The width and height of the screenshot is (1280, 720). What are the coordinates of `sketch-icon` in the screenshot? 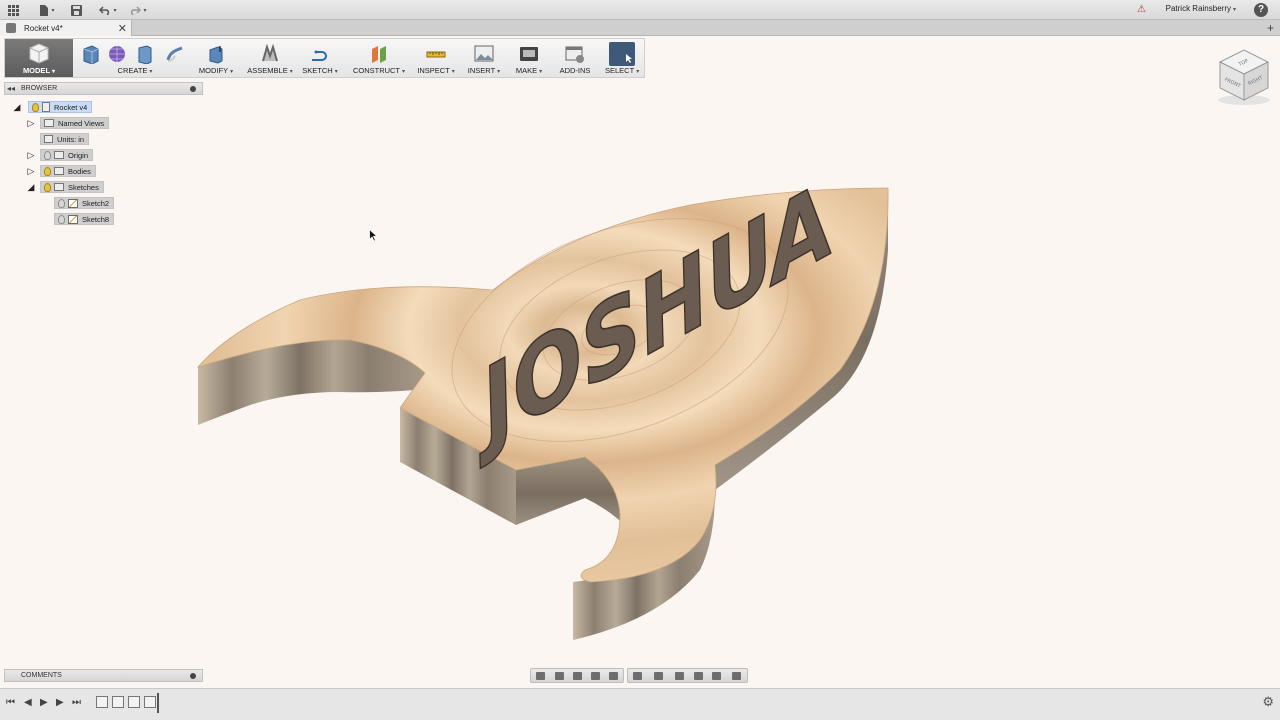 It's located at (73, 219).